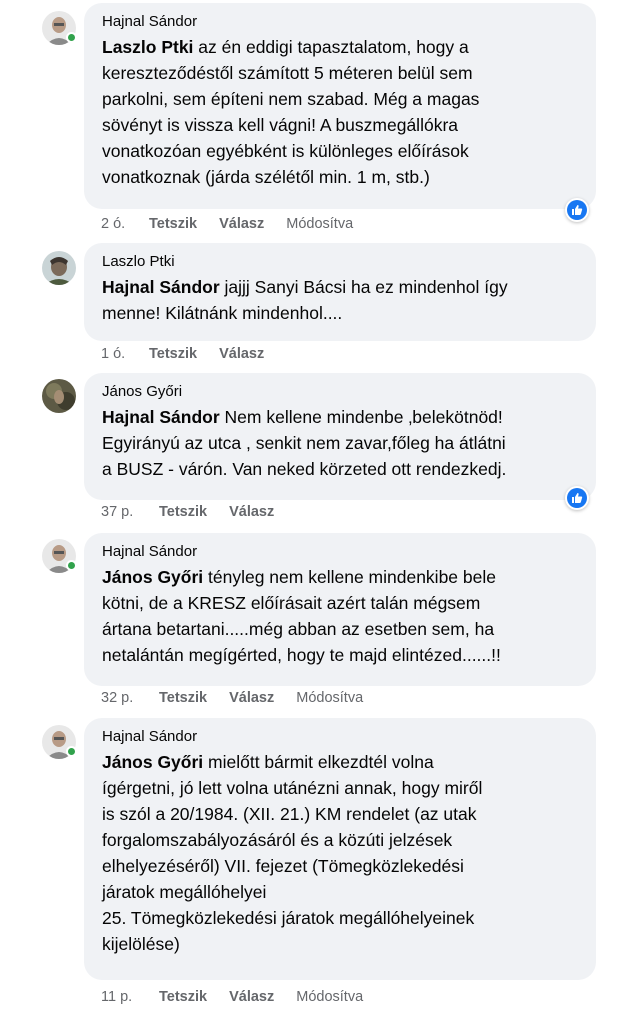 The width and height of the screenshot is (633, 1024). Describe the element at coordinates (130, 512) in the screenshot. I see `comment-timestamp: 37 p.` at that location.